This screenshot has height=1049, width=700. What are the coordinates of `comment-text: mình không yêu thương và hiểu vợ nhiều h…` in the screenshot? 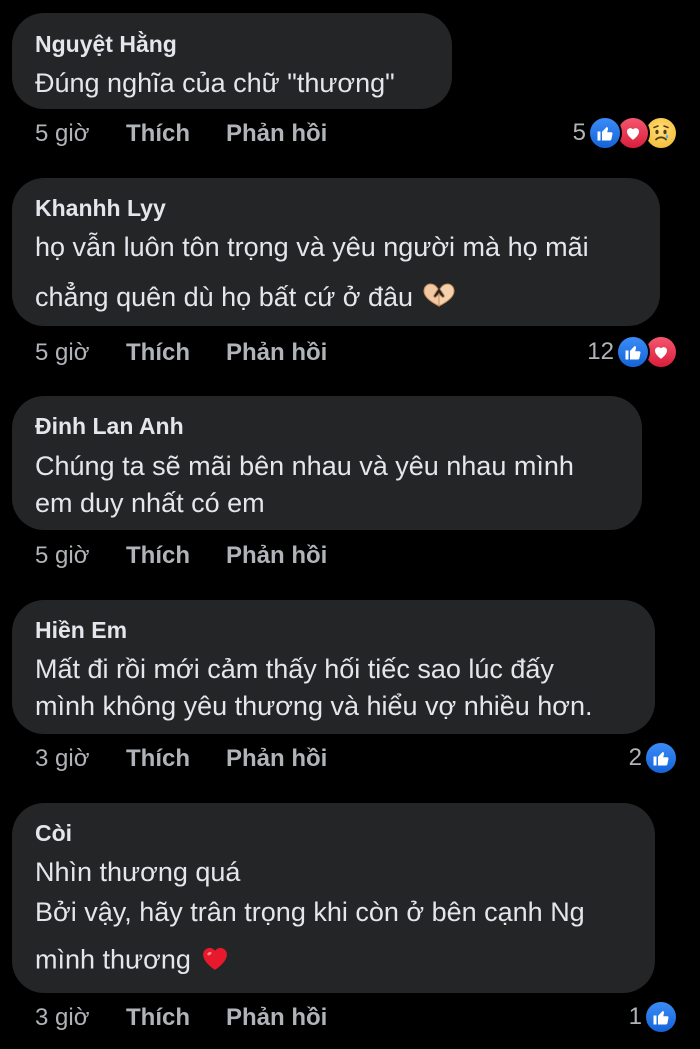 It's located at (314, 706).